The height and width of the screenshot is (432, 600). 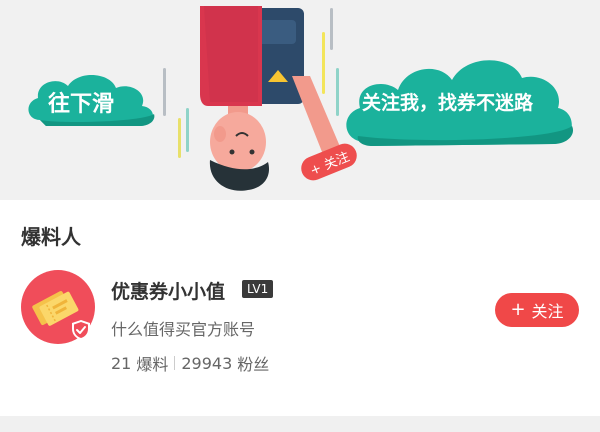 What do you see at coordinates (81, 104) in the screenshot?
I see `left-cloud-text: 往下滑` at bounding box center [81, 104].